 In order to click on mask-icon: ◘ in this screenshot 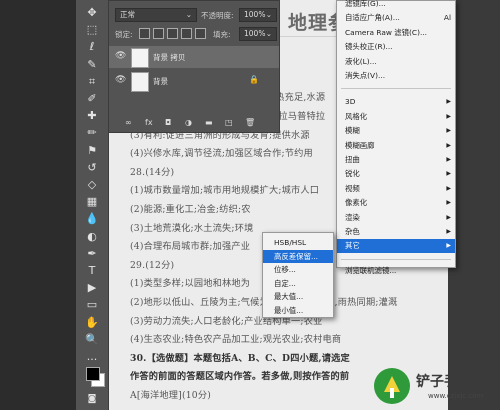, I will do `click(168, 122)`.